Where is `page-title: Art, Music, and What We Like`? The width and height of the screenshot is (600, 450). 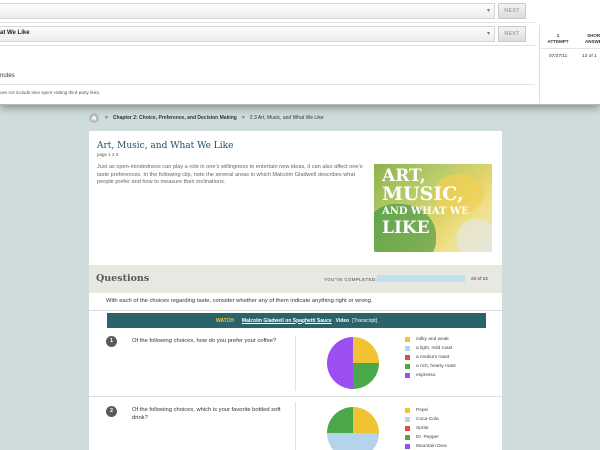 page-title: Art, Music, and What We Like is located at coordinates (165, 146).